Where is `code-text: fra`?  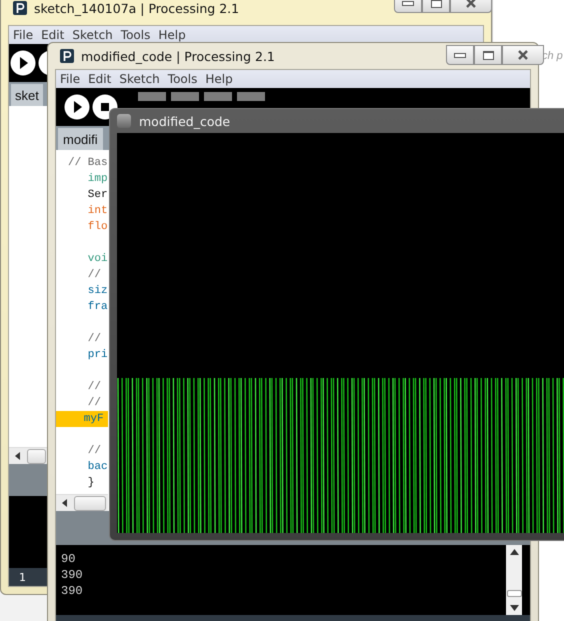 code-text: fra is located at coordinates (97, 307).